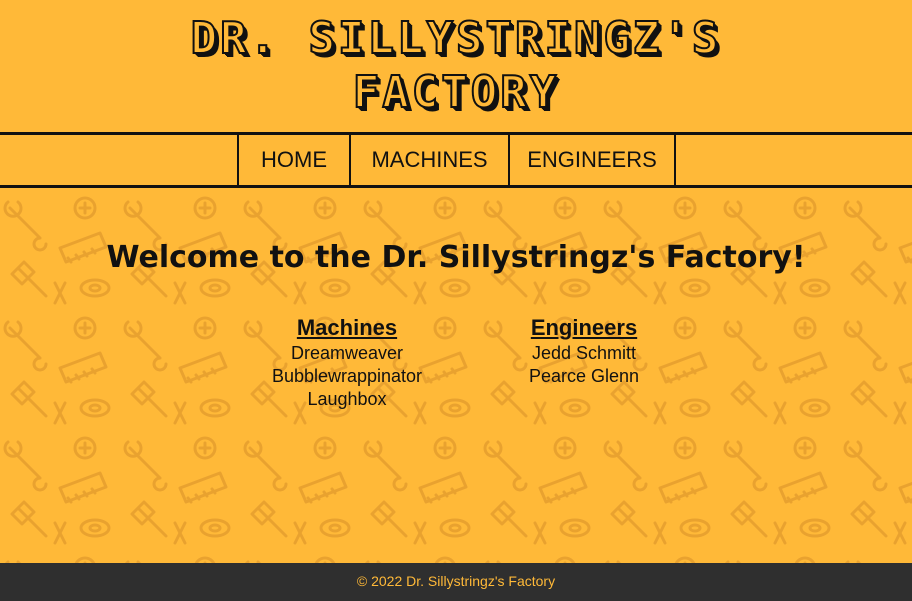 Image resolution: width=912 pixels, height=601 pixels. Describe the element at coordinates (347, 327) in the screenshot. I see `machines-heading: Machines` at that location.